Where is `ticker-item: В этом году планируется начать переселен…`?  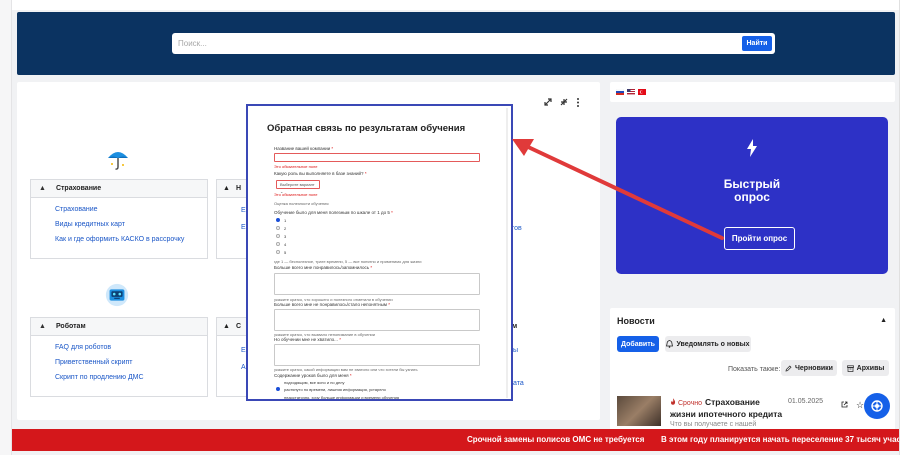
ticker-item: В этом году планируется начать переселен… is located at coordinates (780, 439).